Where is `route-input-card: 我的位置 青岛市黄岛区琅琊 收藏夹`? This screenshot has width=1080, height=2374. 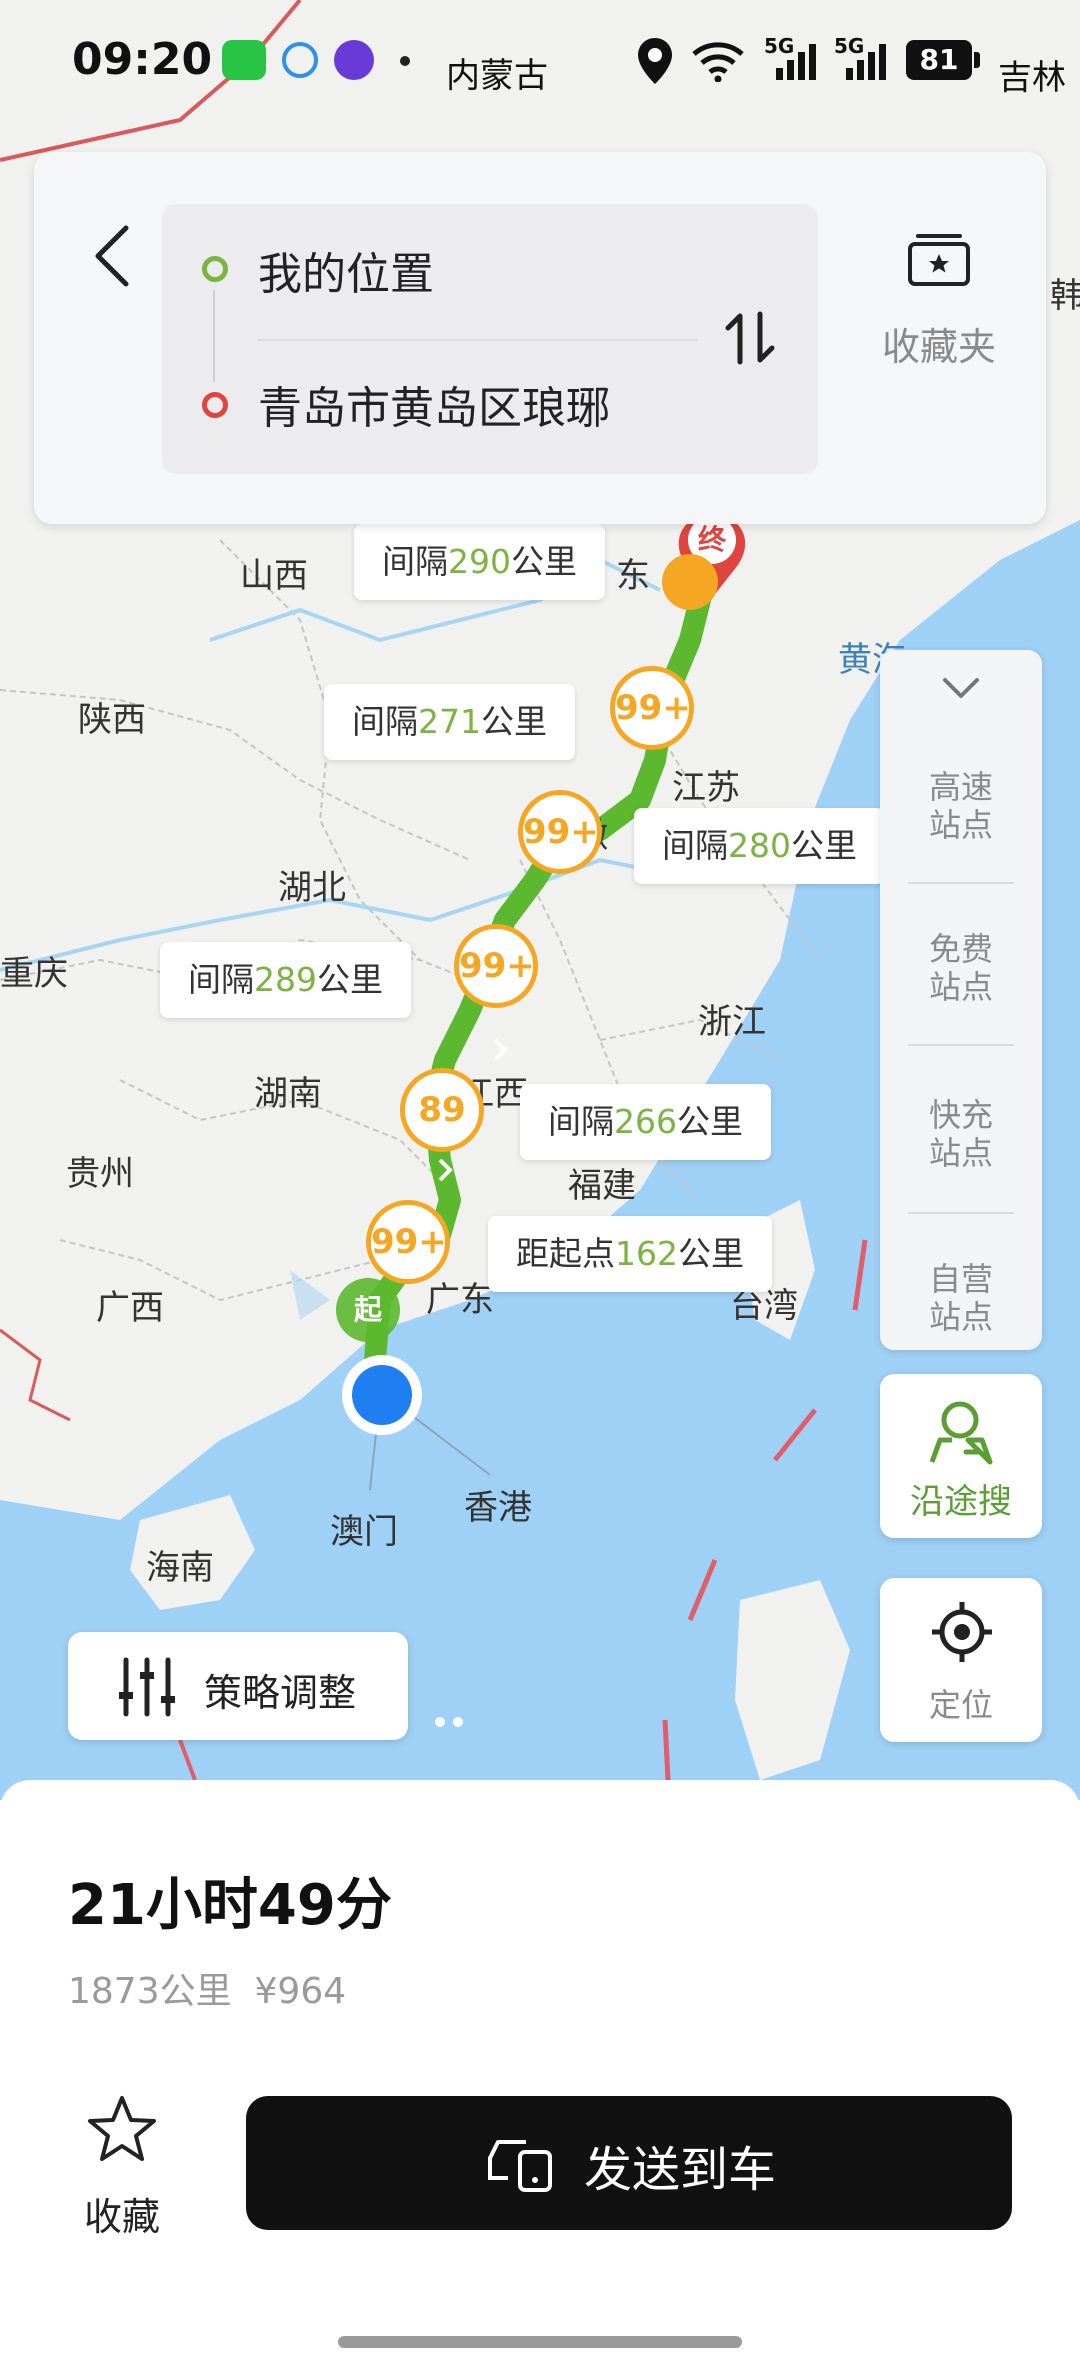
route-input-card: 我的位置 青岛市黄岛区琅琊 收藏夹 is located at coordinates (540, 338).